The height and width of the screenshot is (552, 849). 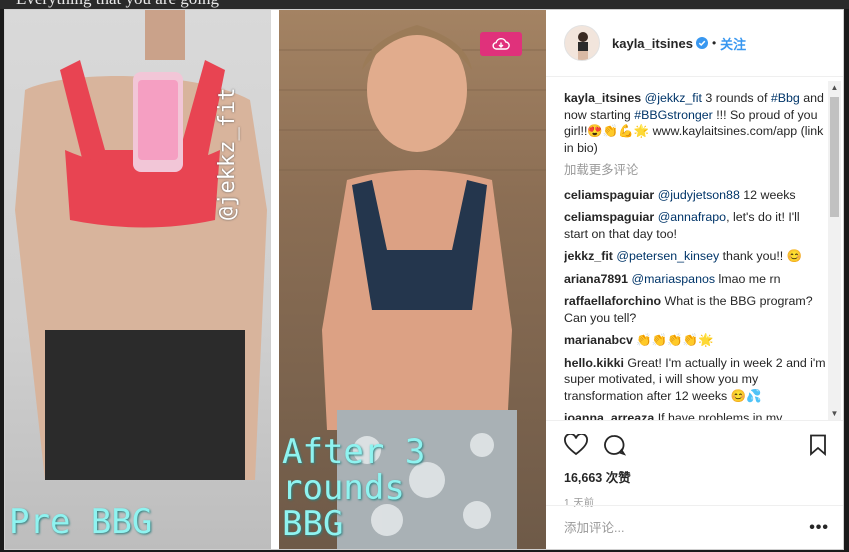 I want to click on comment: jekkz_fit @petersen_kinsey thank you!! 😊, so click(x=695, y=256).